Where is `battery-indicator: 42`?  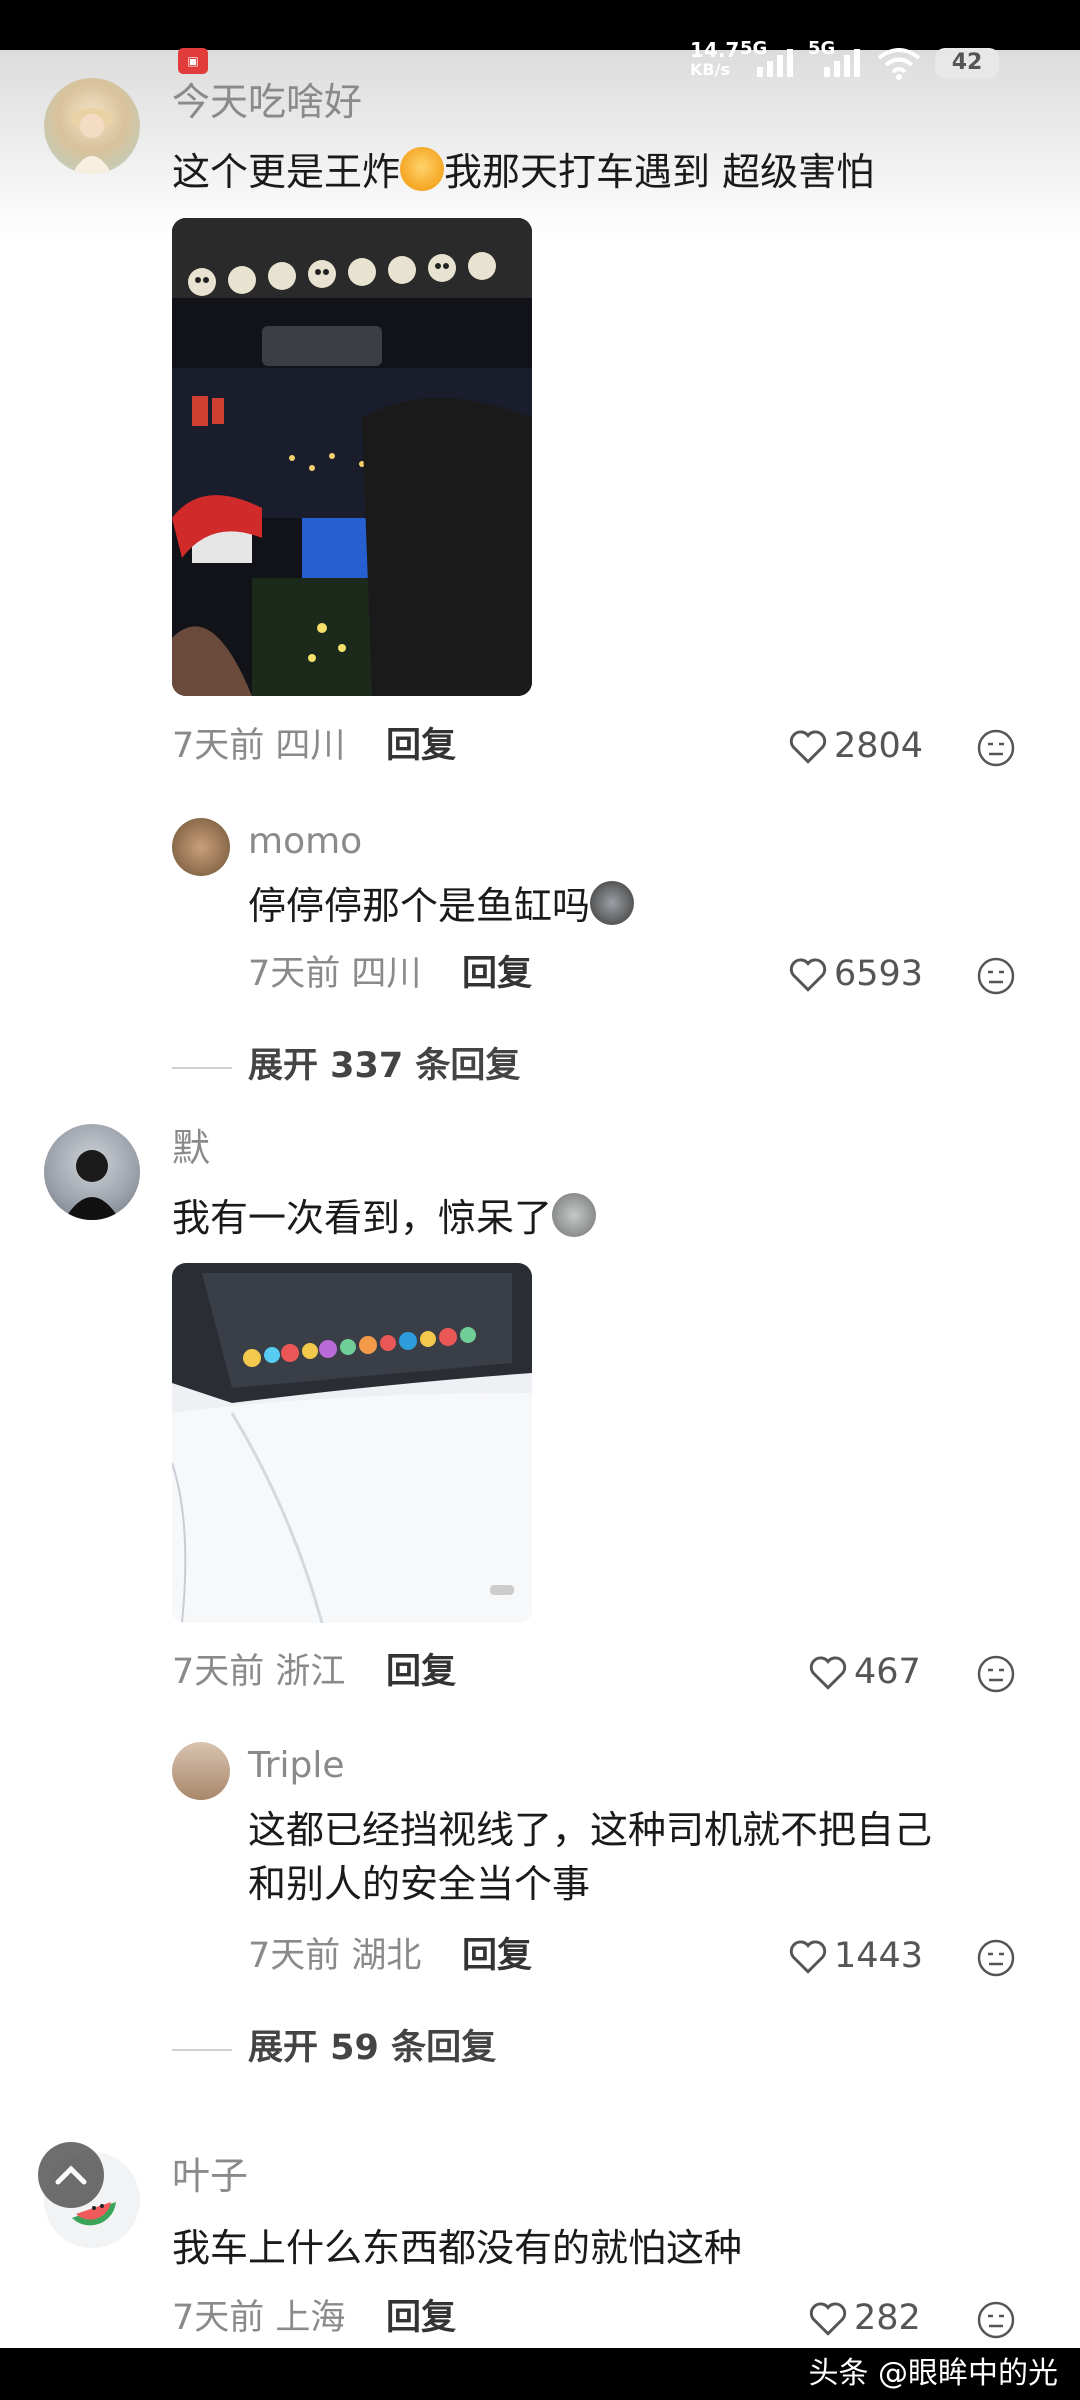
battery-indicator: 42 is located at coordinates (967, 63).